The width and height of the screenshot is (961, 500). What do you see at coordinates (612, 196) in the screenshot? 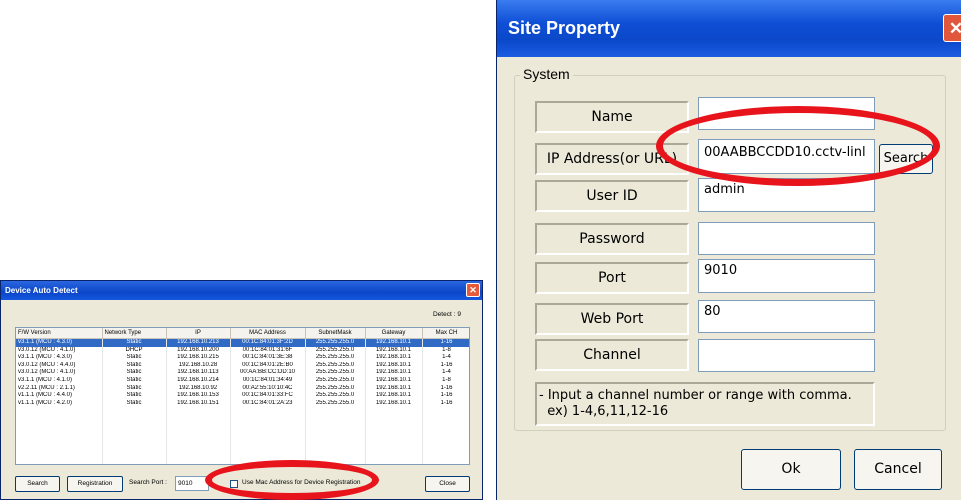
I see `user-id-label: User ID` at bounding box center [612, 196].